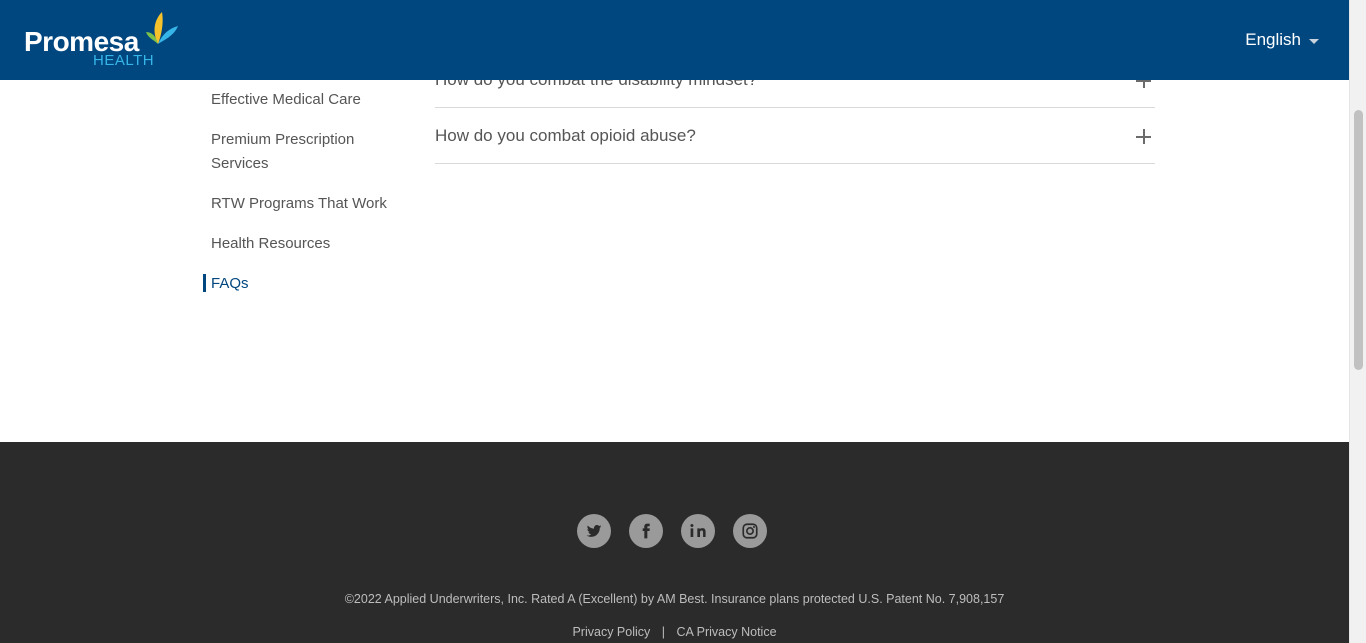  What do you see at coordinates (288, 152) in the screenshot?
I see `sidenav-item-premium-prescription-services: Premium Prescription Services` at bounding box center [288, 152].